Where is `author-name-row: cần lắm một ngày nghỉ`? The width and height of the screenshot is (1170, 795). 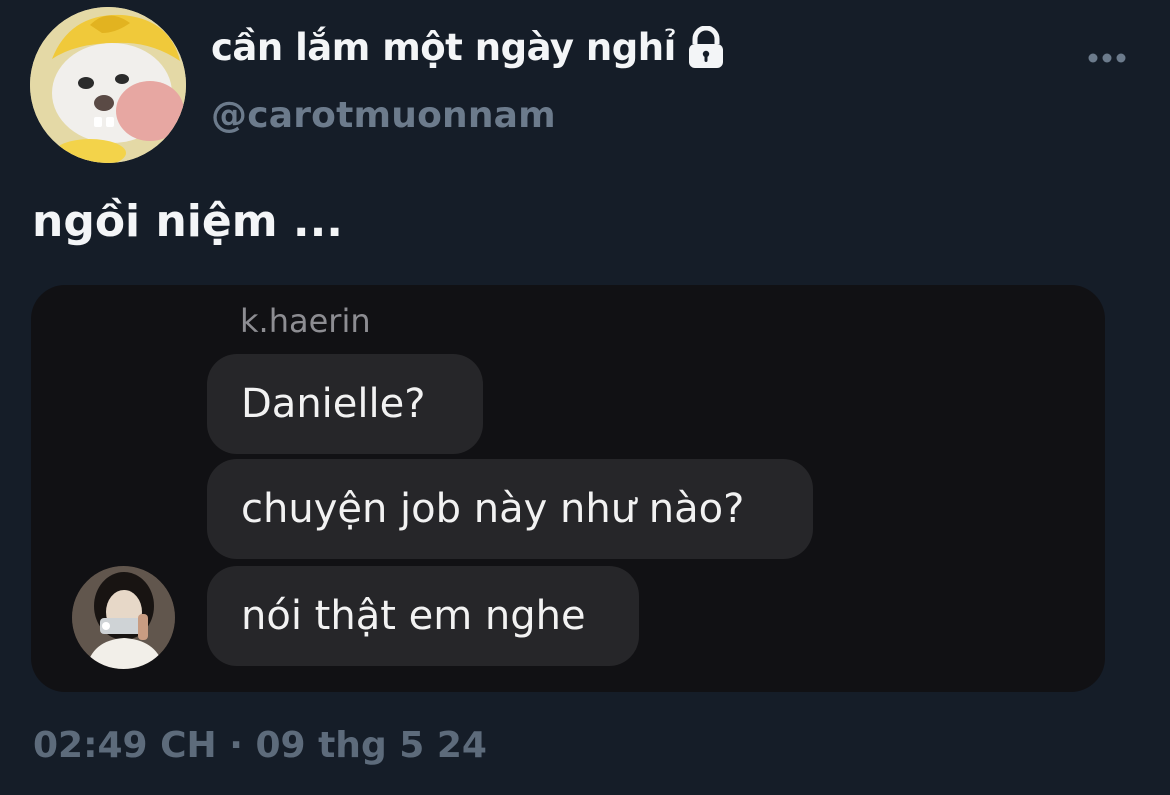 author-name-row: cần lắm một ngày nghỉ is located at coordinates (468, 47).